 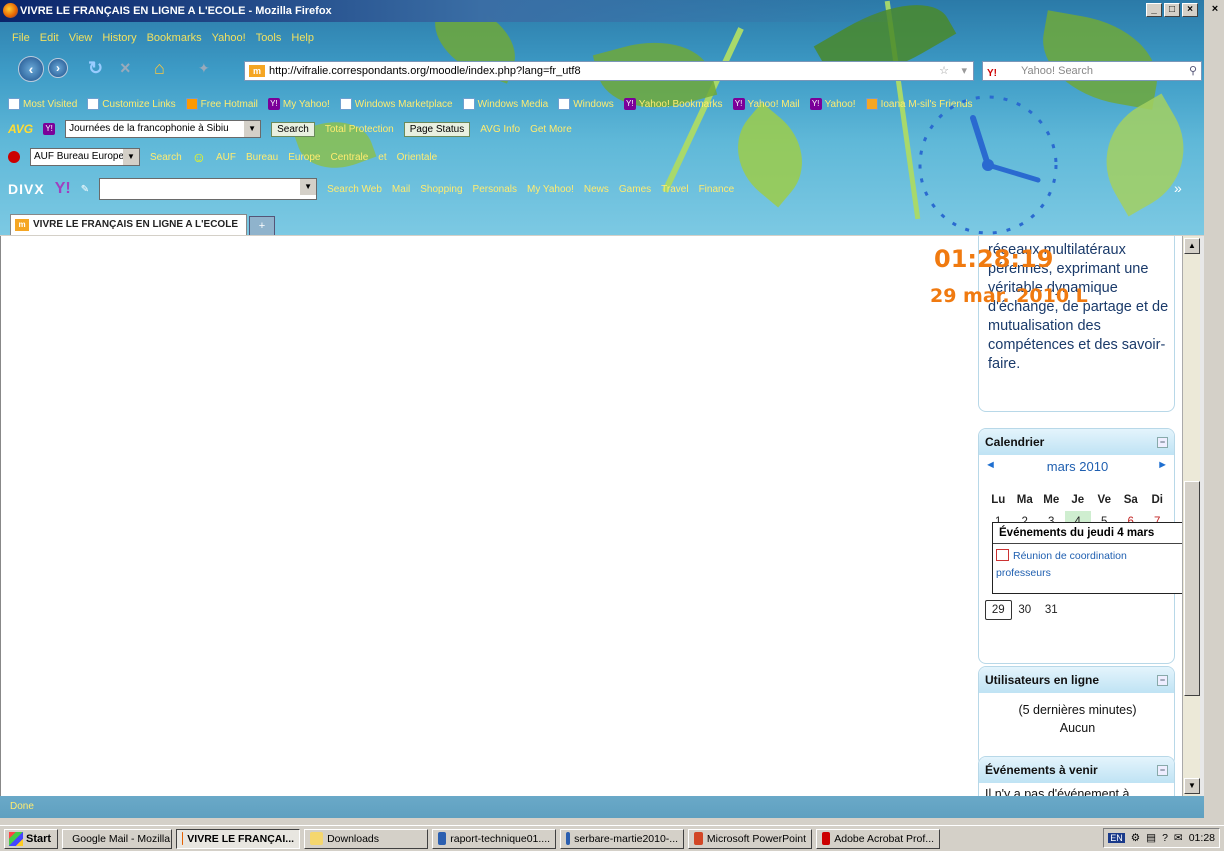 I want to click on close-button: ×, so click(x=1190, y=10).